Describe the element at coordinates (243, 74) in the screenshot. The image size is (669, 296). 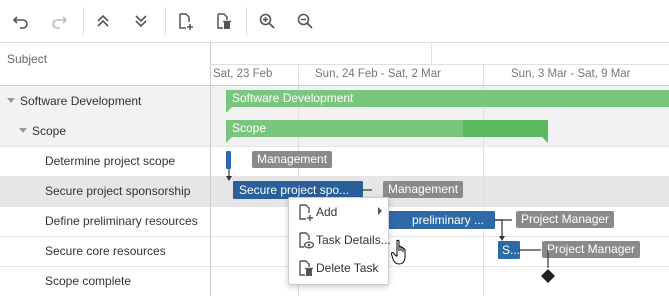
I see `timeline-scale-label: Sat, 23 Feb` at that location.